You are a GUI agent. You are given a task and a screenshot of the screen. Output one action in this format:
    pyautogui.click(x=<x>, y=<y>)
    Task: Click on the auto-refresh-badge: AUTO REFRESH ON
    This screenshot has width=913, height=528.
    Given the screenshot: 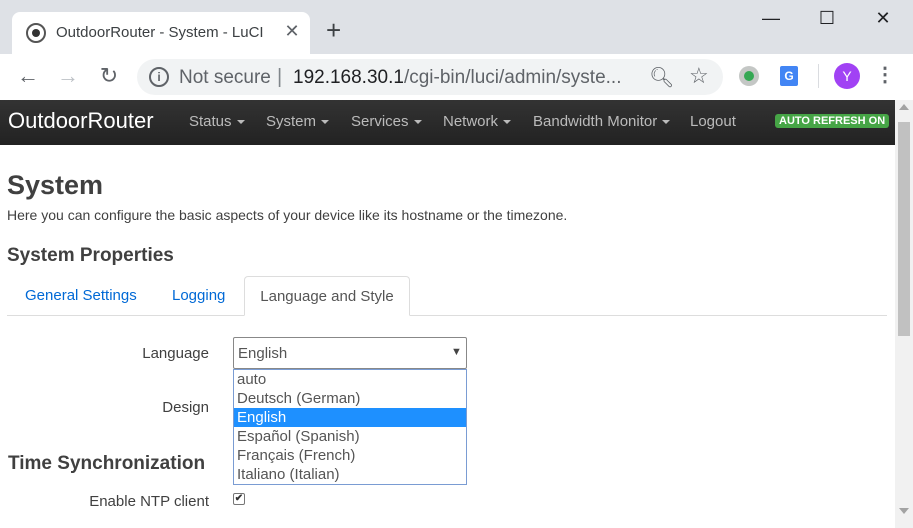 What is the action you would take?
    pyautogui.click(x=832, y=121)
    